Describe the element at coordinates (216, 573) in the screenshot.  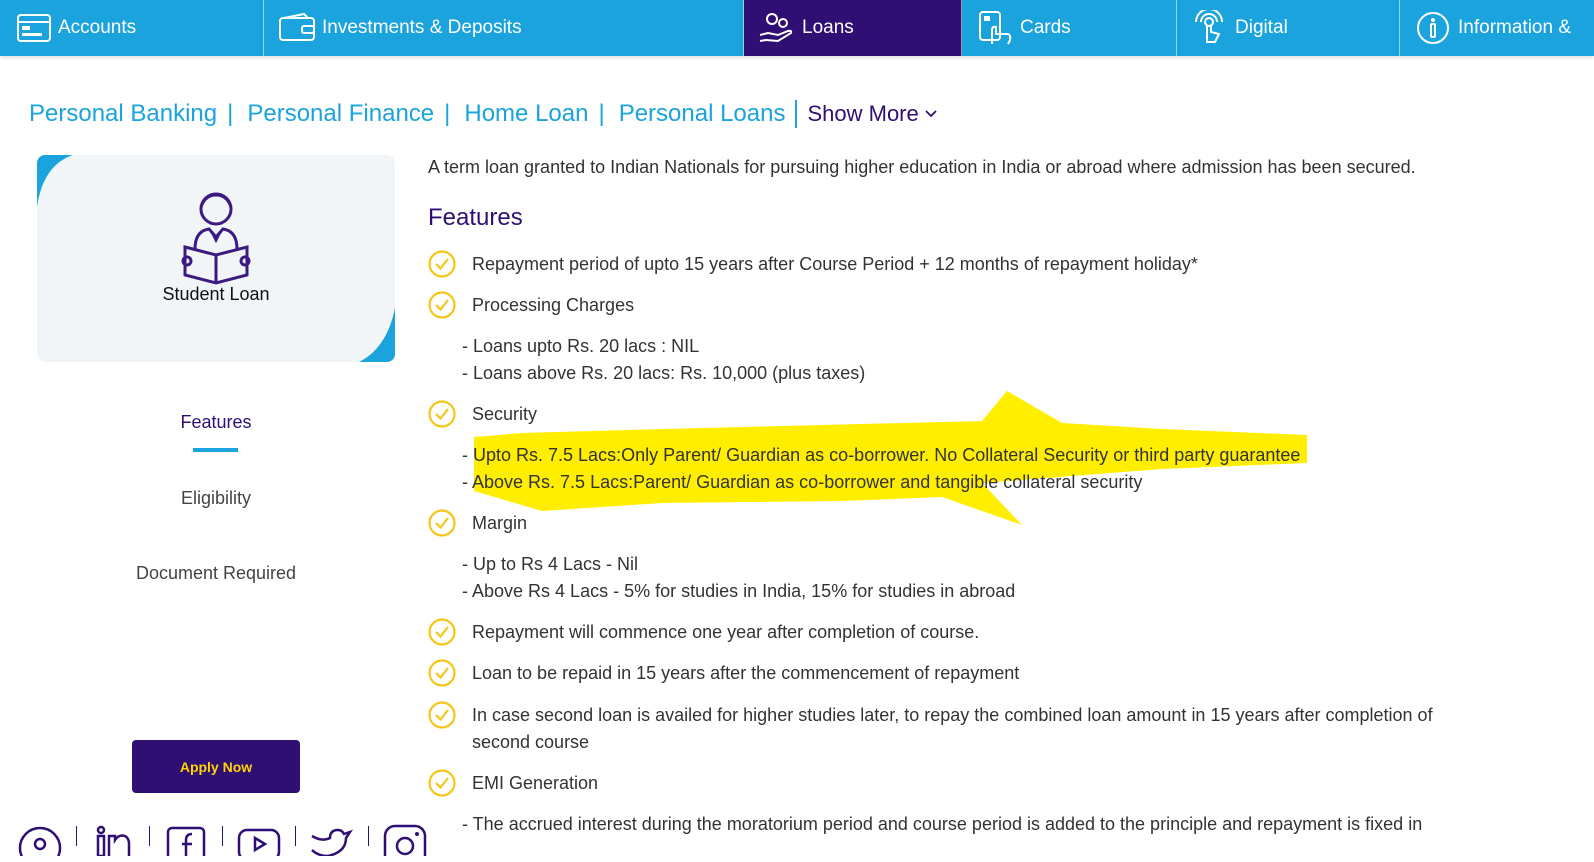
I see `tab-document-required: Document Required` at that location.